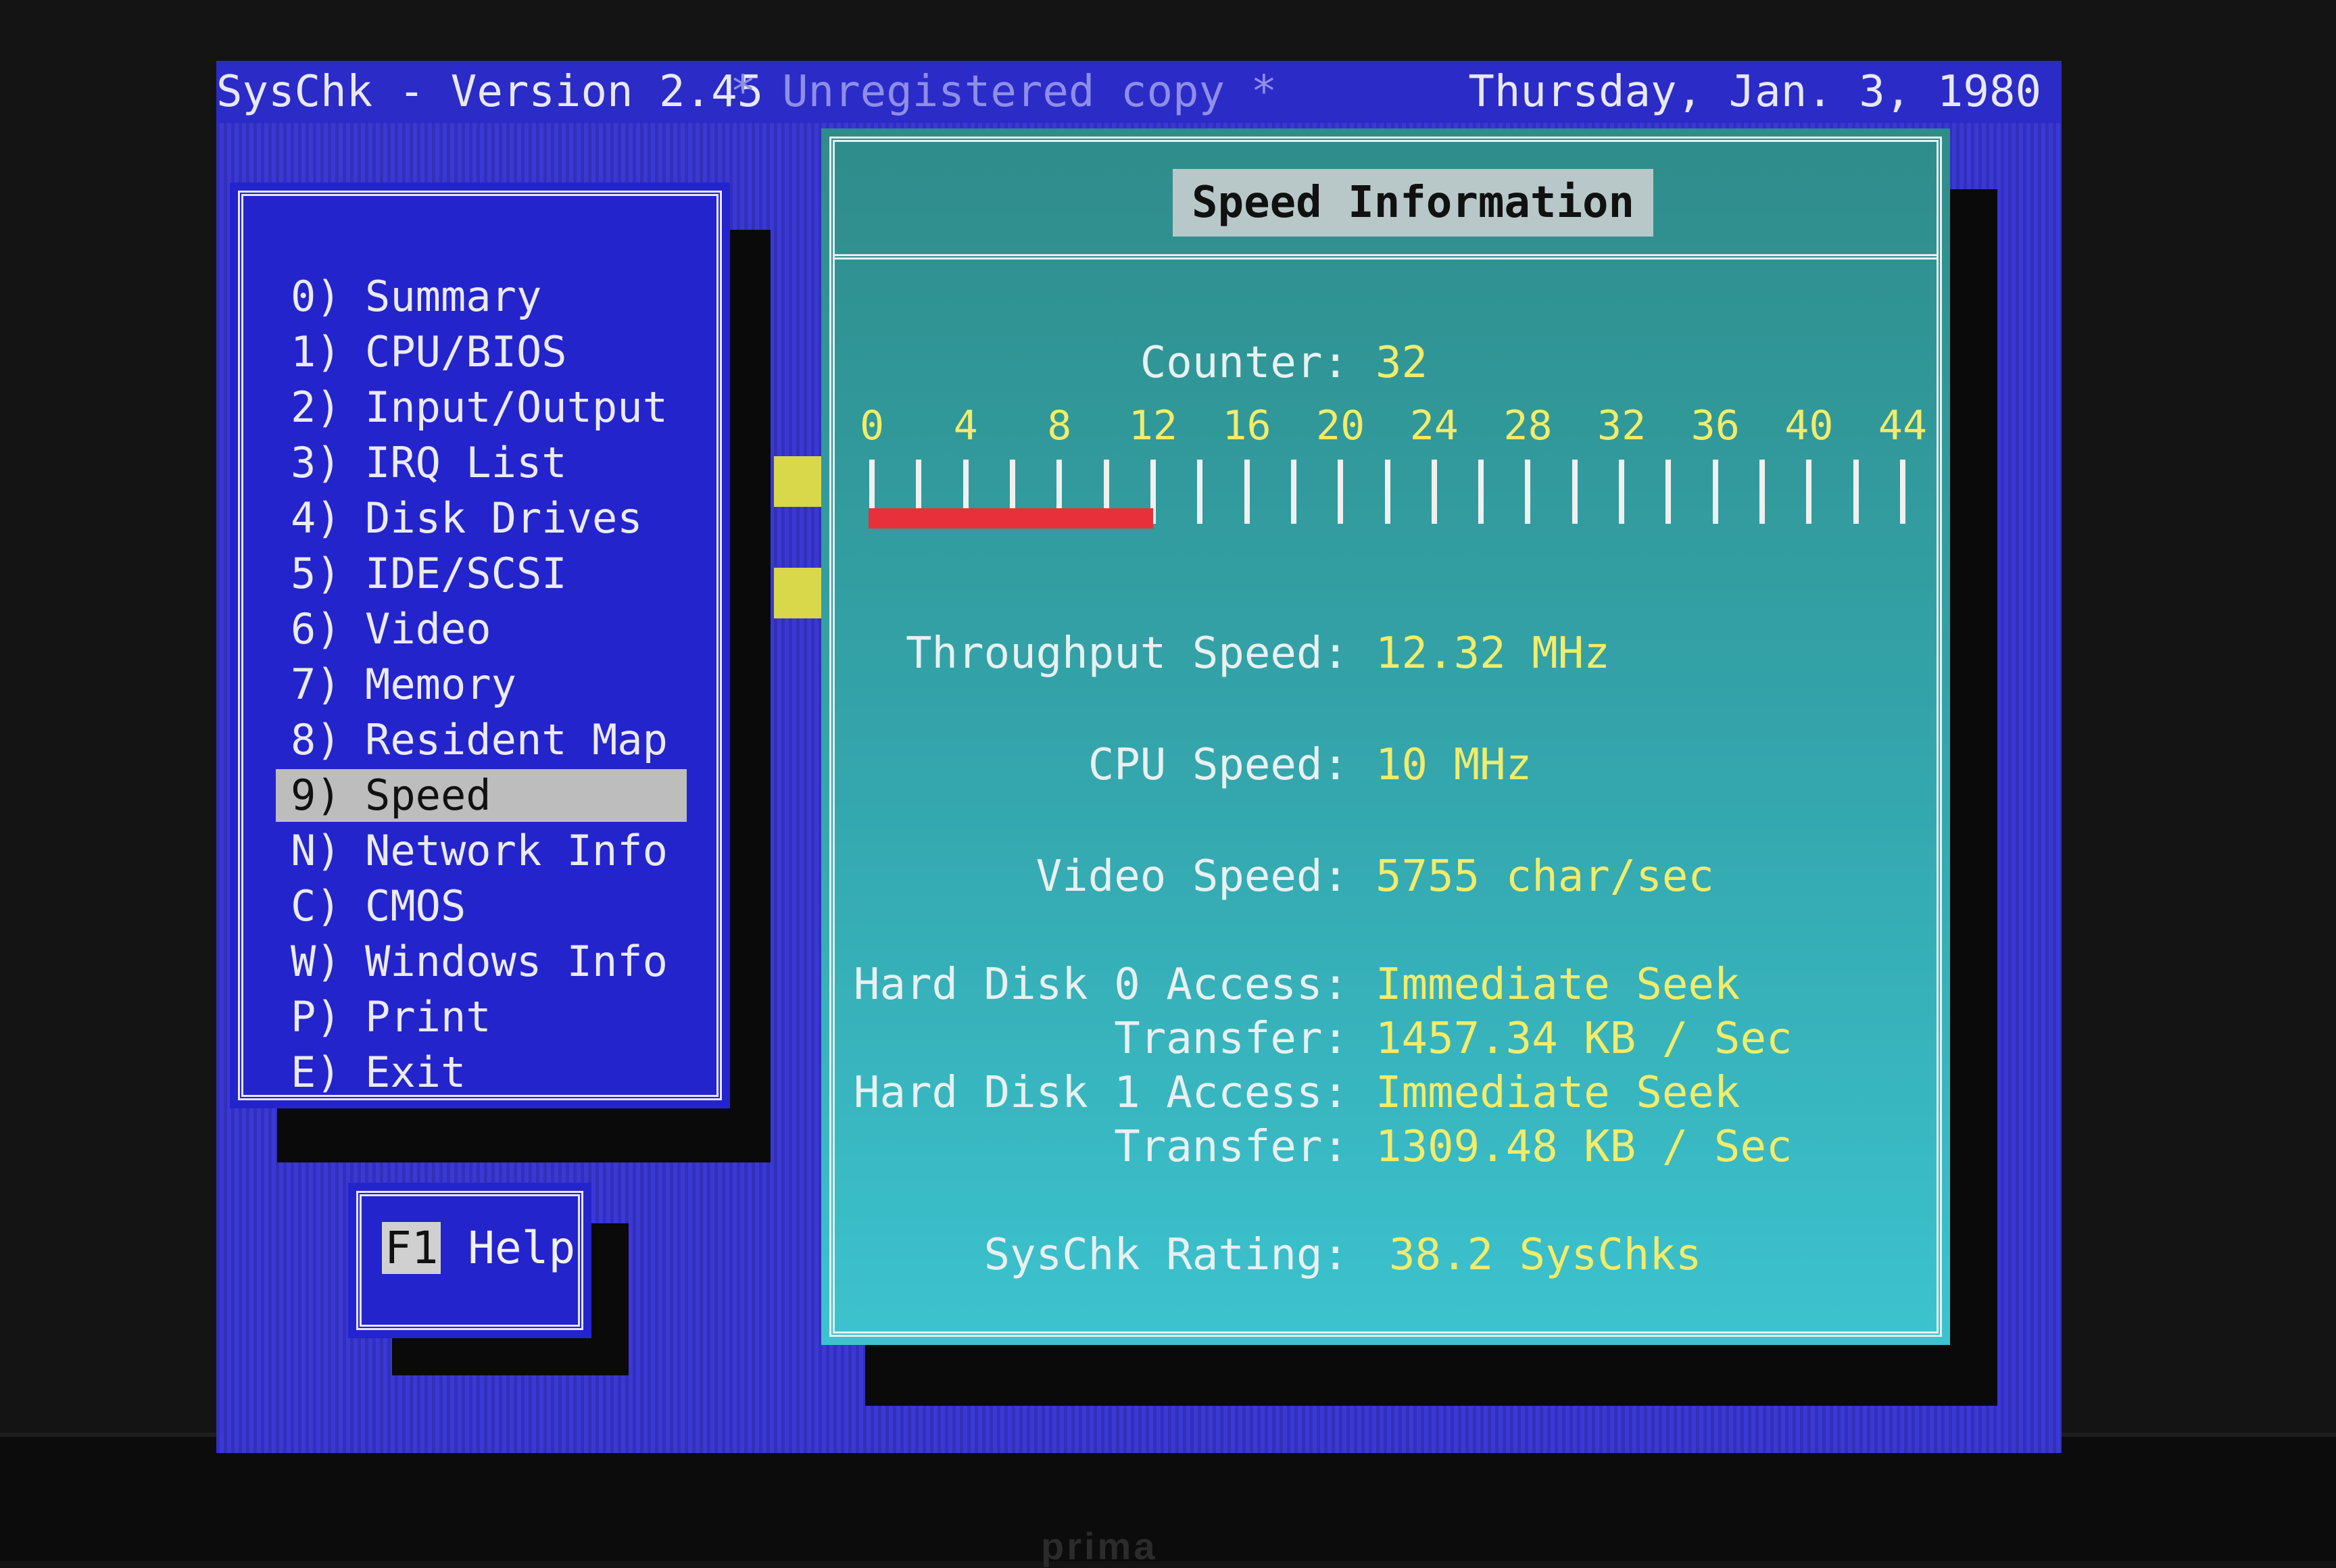  Describe the element at coordinates (1528, 426) in the screenshot. I see `scale-tick-label: 28` at that location.